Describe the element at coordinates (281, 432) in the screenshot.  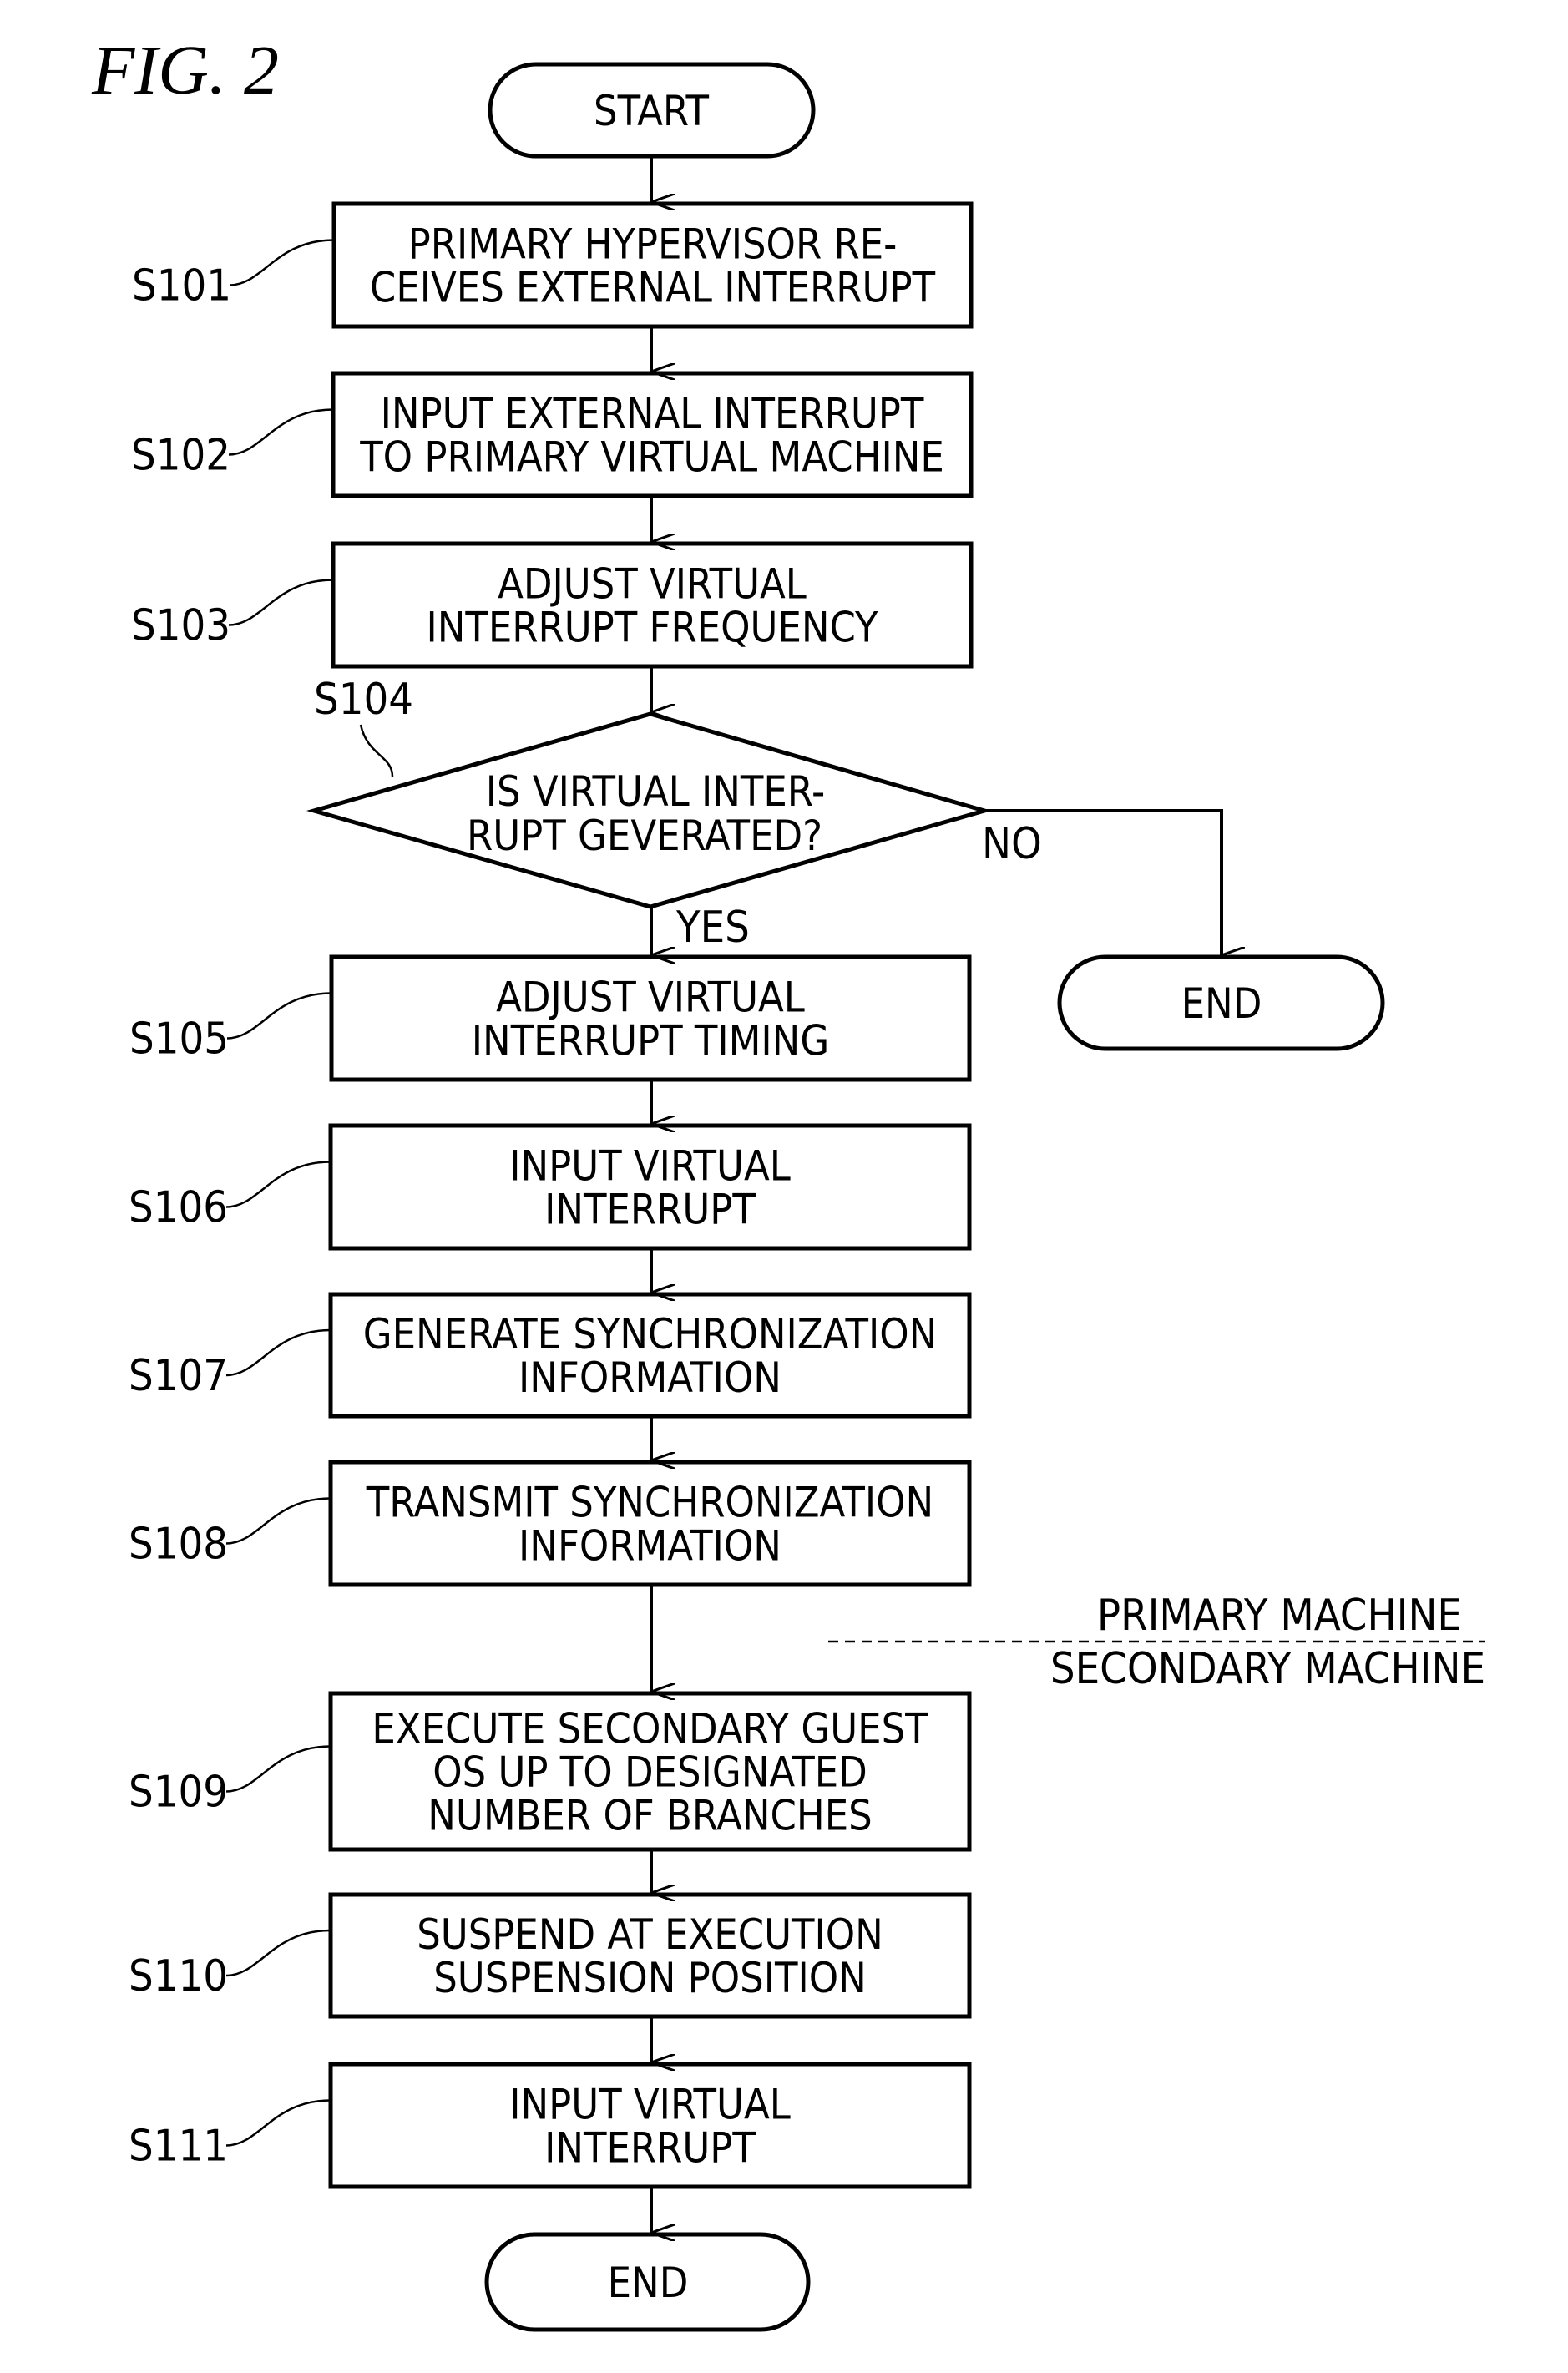
I see `step-leader-s102` at that location.